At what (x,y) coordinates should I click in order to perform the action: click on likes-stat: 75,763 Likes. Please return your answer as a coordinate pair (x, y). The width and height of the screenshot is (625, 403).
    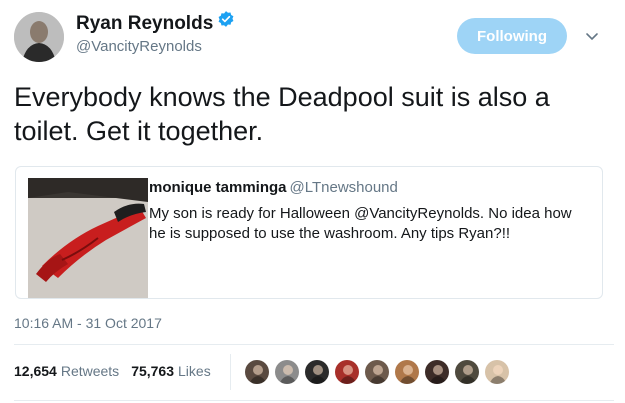
    Looking at the image, I should click on (171, 371).